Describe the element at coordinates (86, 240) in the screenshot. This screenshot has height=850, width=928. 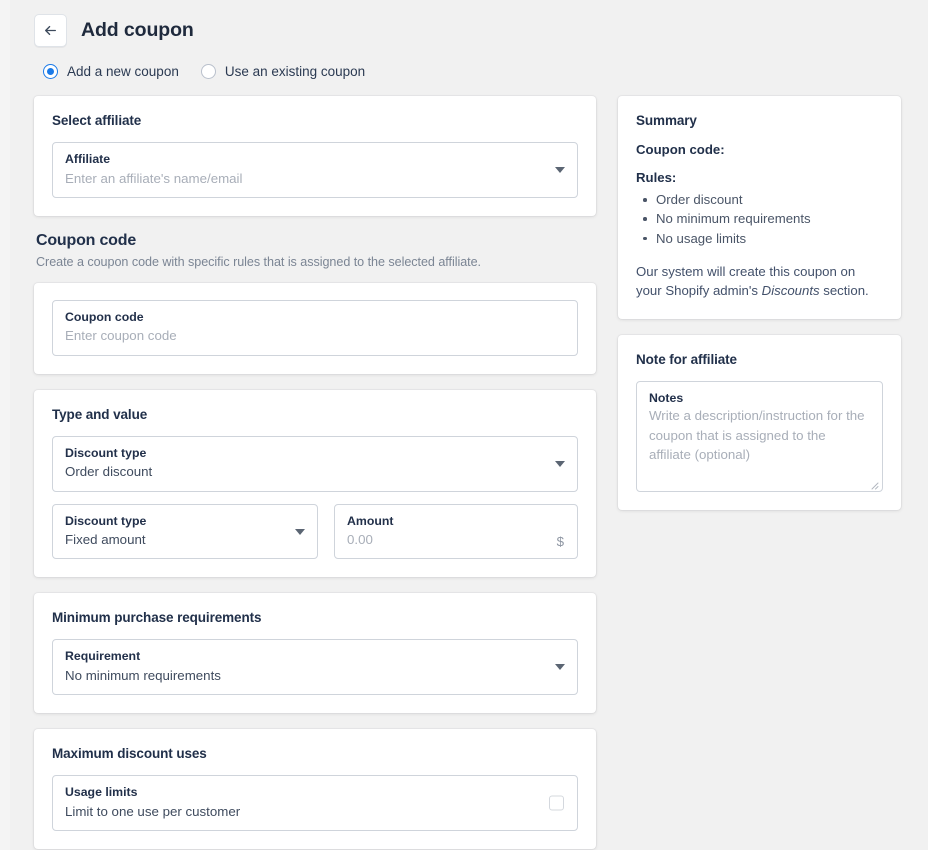
I see `coupon-code-heading: Coupon code` at that location.